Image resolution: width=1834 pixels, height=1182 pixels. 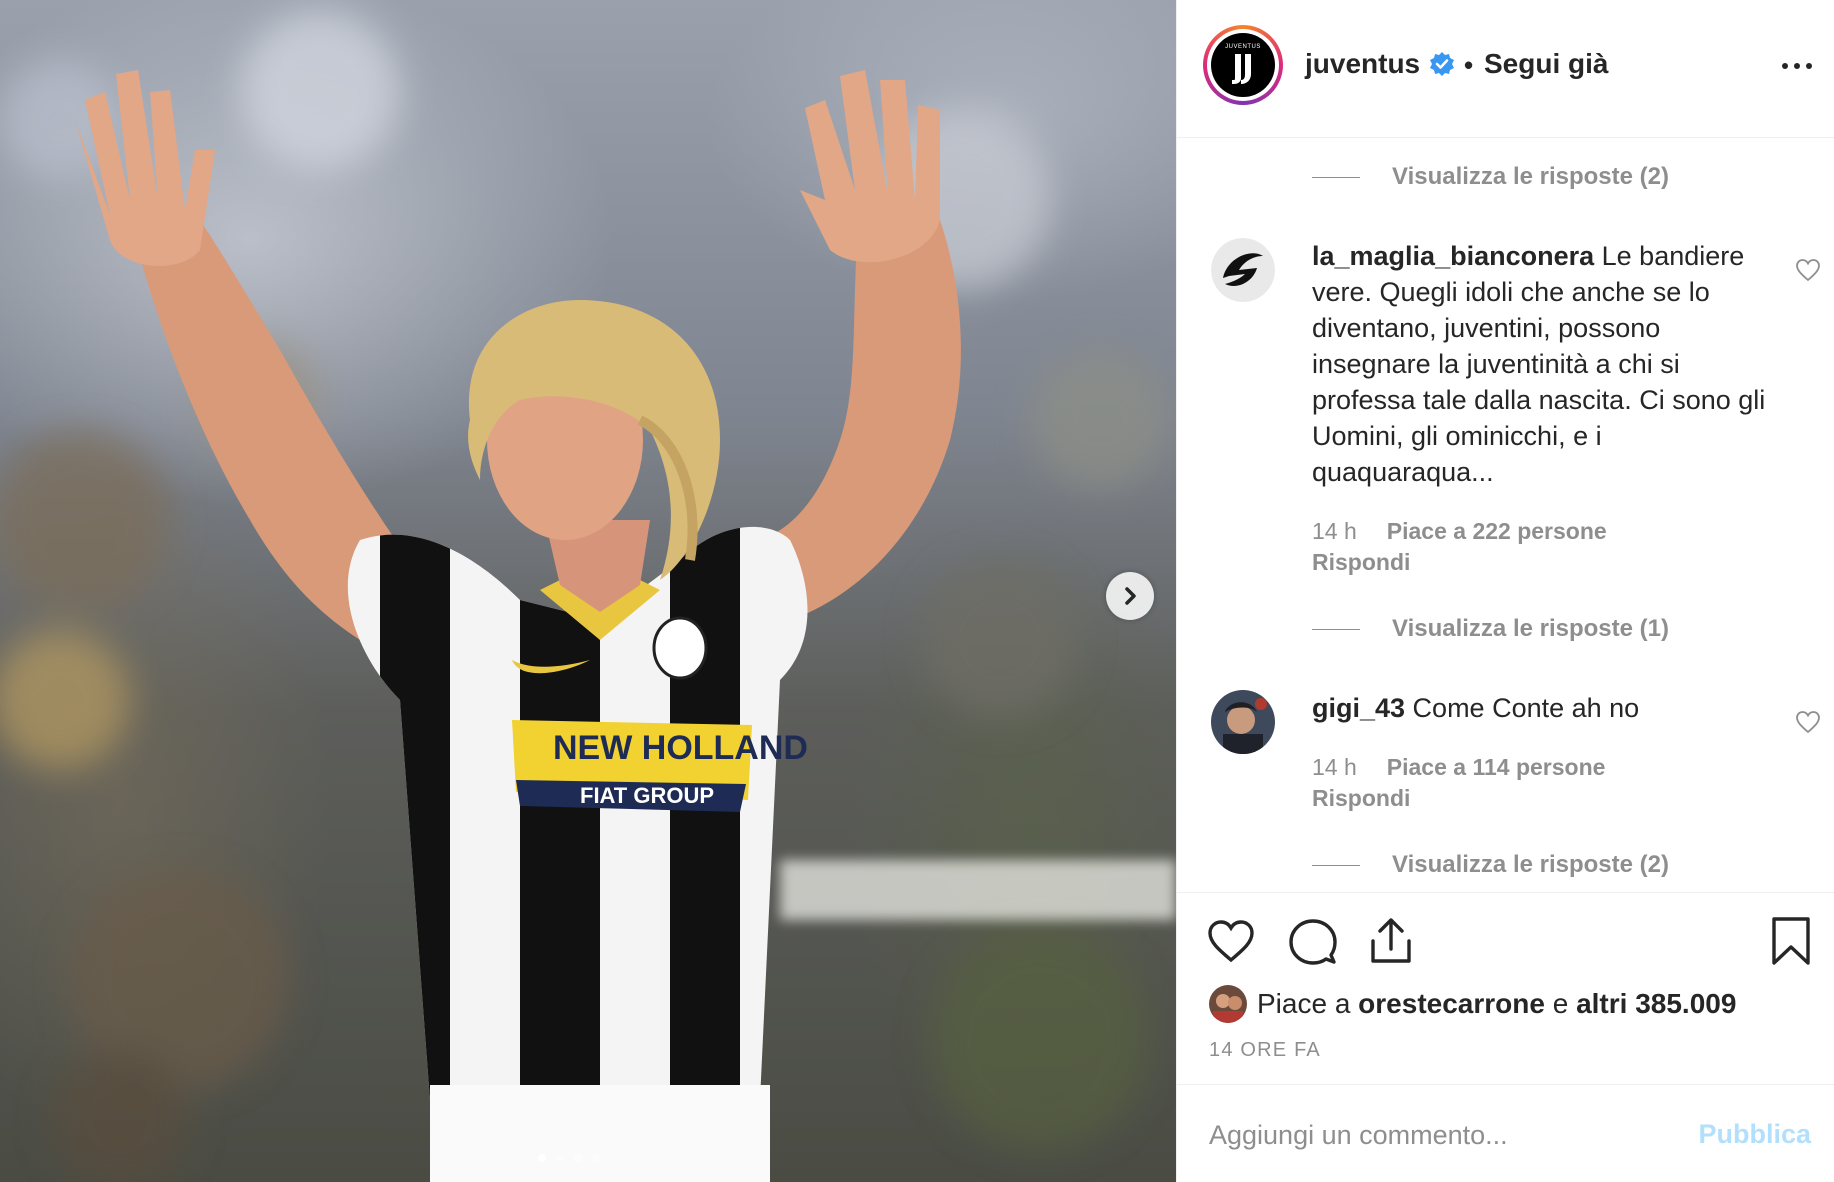 What do you see at coordinates (1444, 1135) in the screenshot?
I see `comment-input` at bounding box center [1444, 1135].